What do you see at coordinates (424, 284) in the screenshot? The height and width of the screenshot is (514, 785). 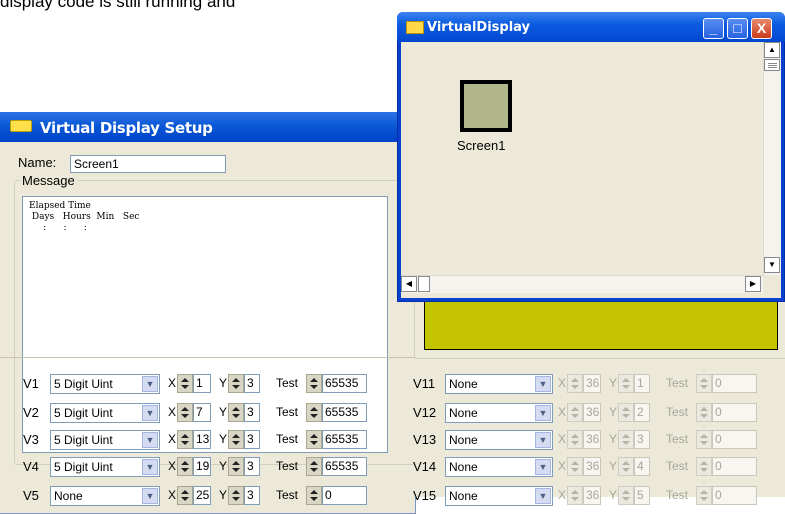 I see `horizontal-scroll-thumb` at bounding box center [424, 284].